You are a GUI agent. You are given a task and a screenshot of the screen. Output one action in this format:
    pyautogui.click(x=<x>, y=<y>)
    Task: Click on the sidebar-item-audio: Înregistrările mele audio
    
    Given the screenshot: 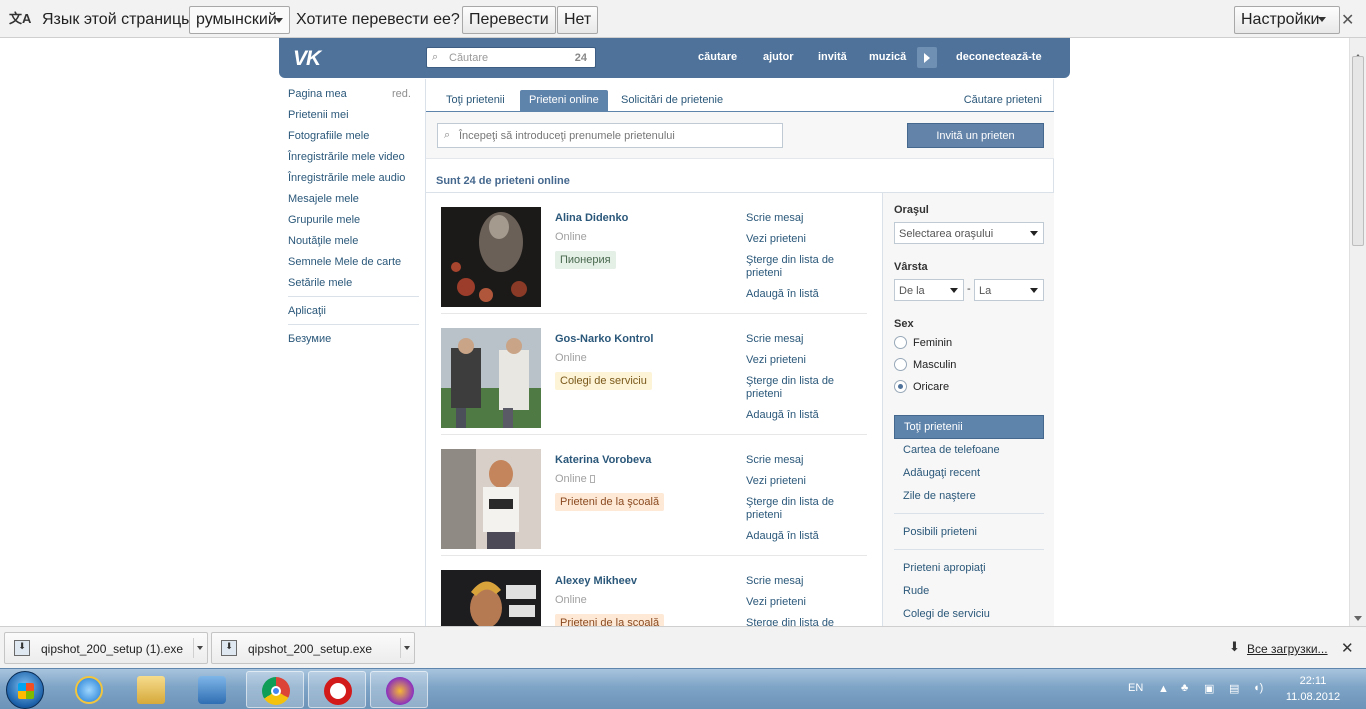 What is the action you would take?
    pyautogui.click(x=346, y=178)
    